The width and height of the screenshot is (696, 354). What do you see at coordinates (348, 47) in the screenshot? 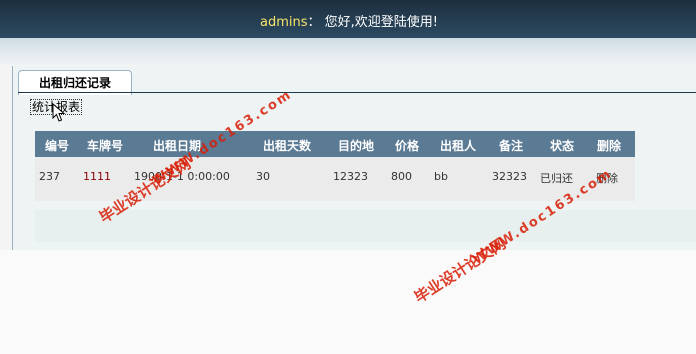
I see `toolbar-strip` at bounding box center [348, 47].